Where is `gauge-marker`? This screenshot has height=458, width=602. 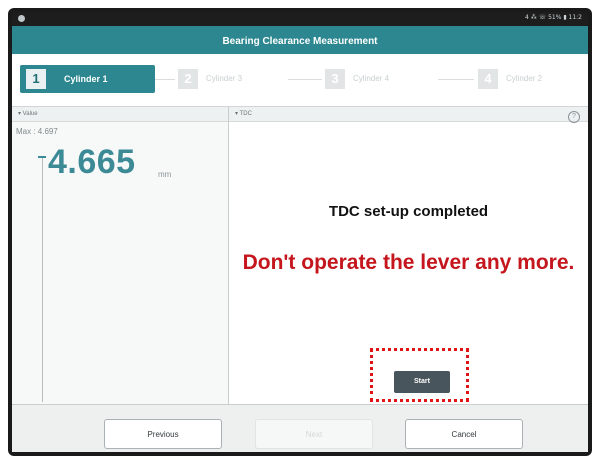
gauge-marker is located at coordinates (42, 157).